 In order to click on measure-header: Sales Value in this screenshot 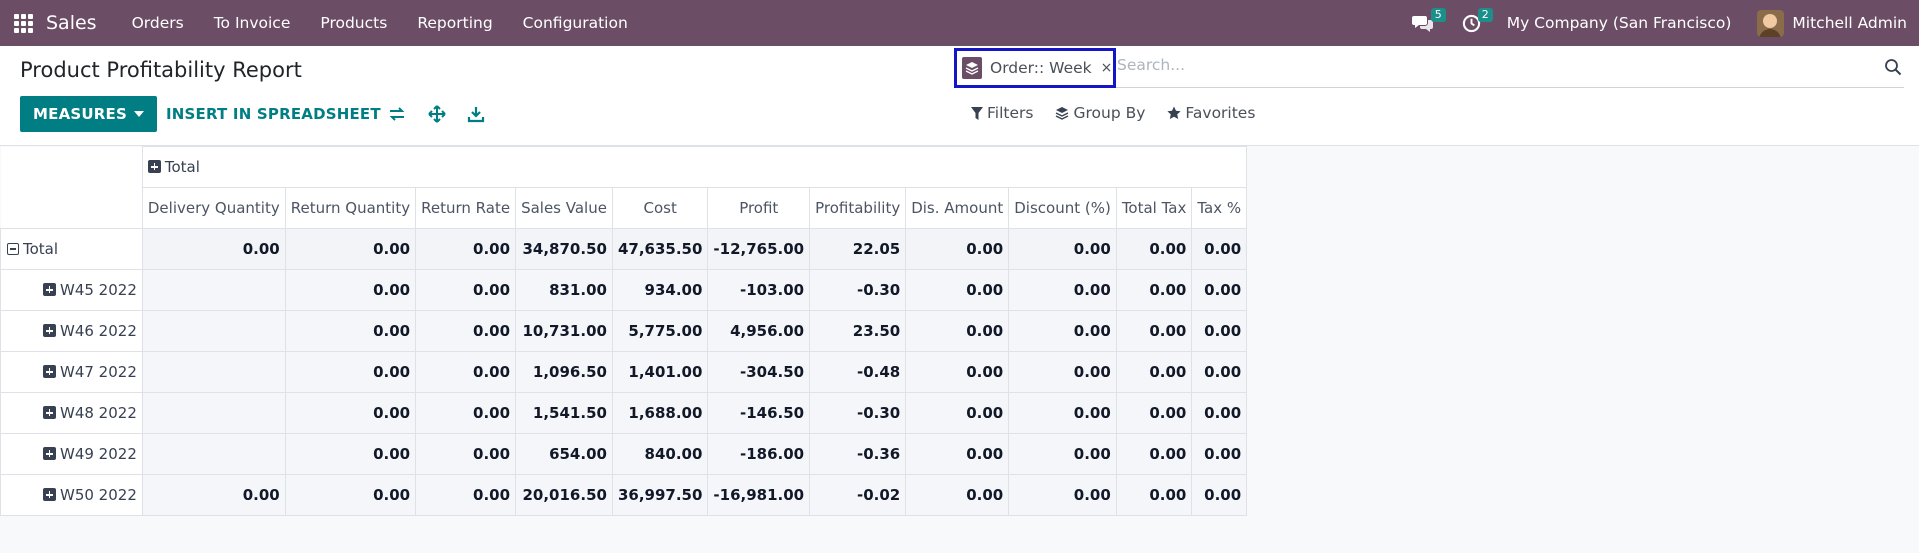, I will do `click(564, 208)`.